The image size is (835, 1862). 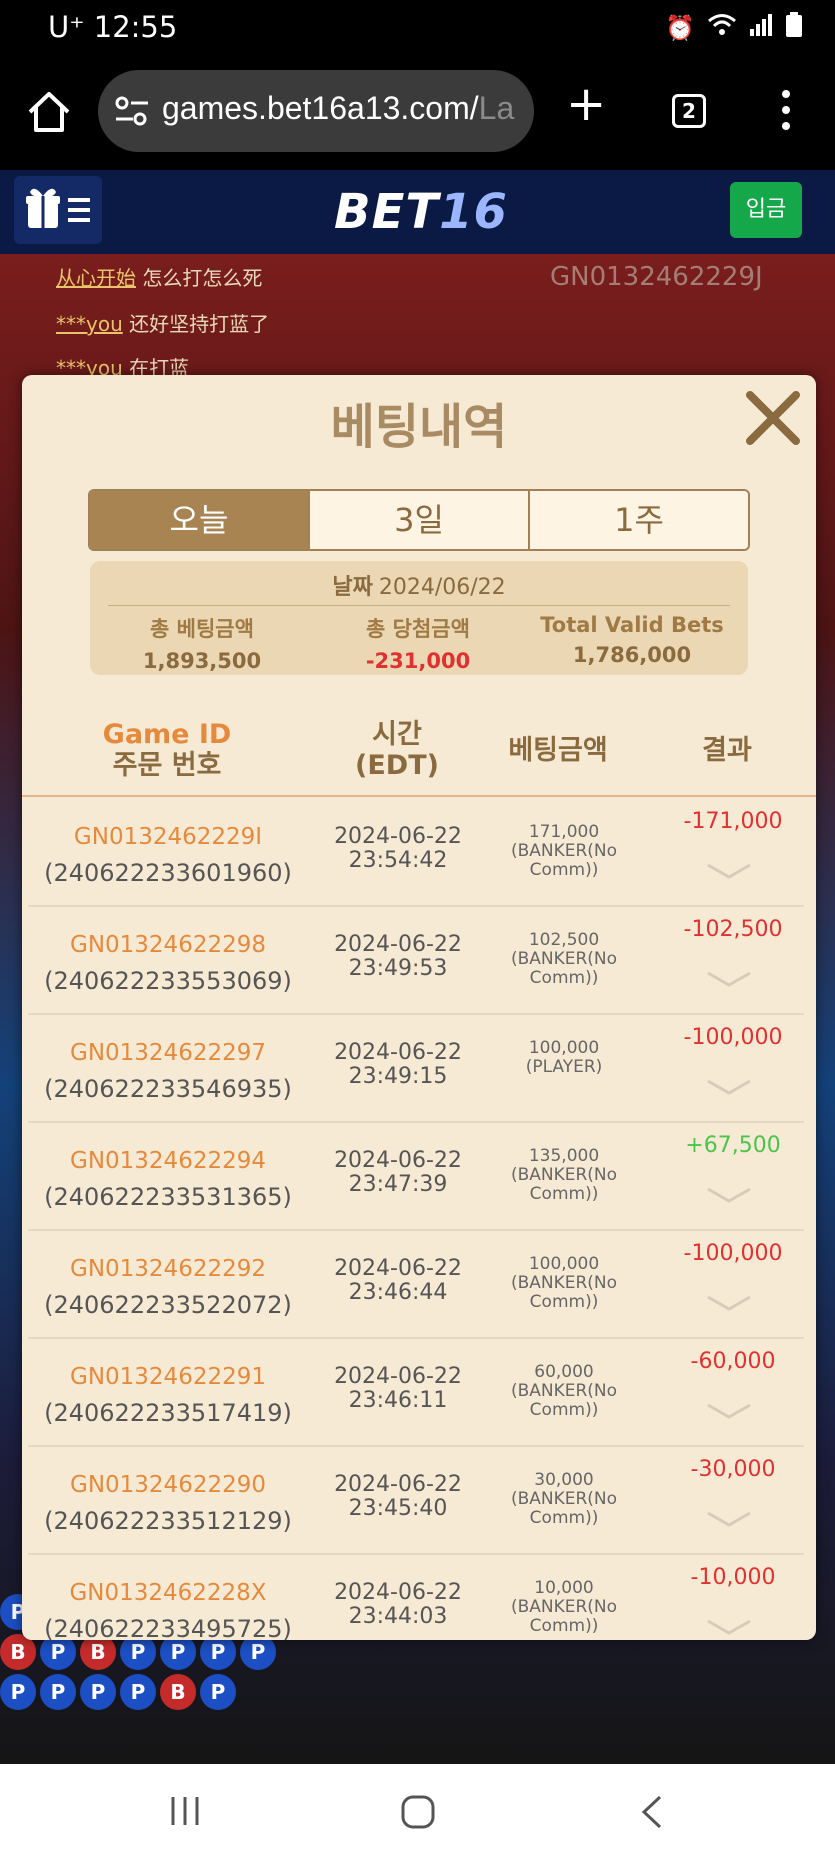 What do you see at coordinates (656, 277) in the screenshot?
I see `background-game-id: GN0132462229J` at bounding box center [656, 277].